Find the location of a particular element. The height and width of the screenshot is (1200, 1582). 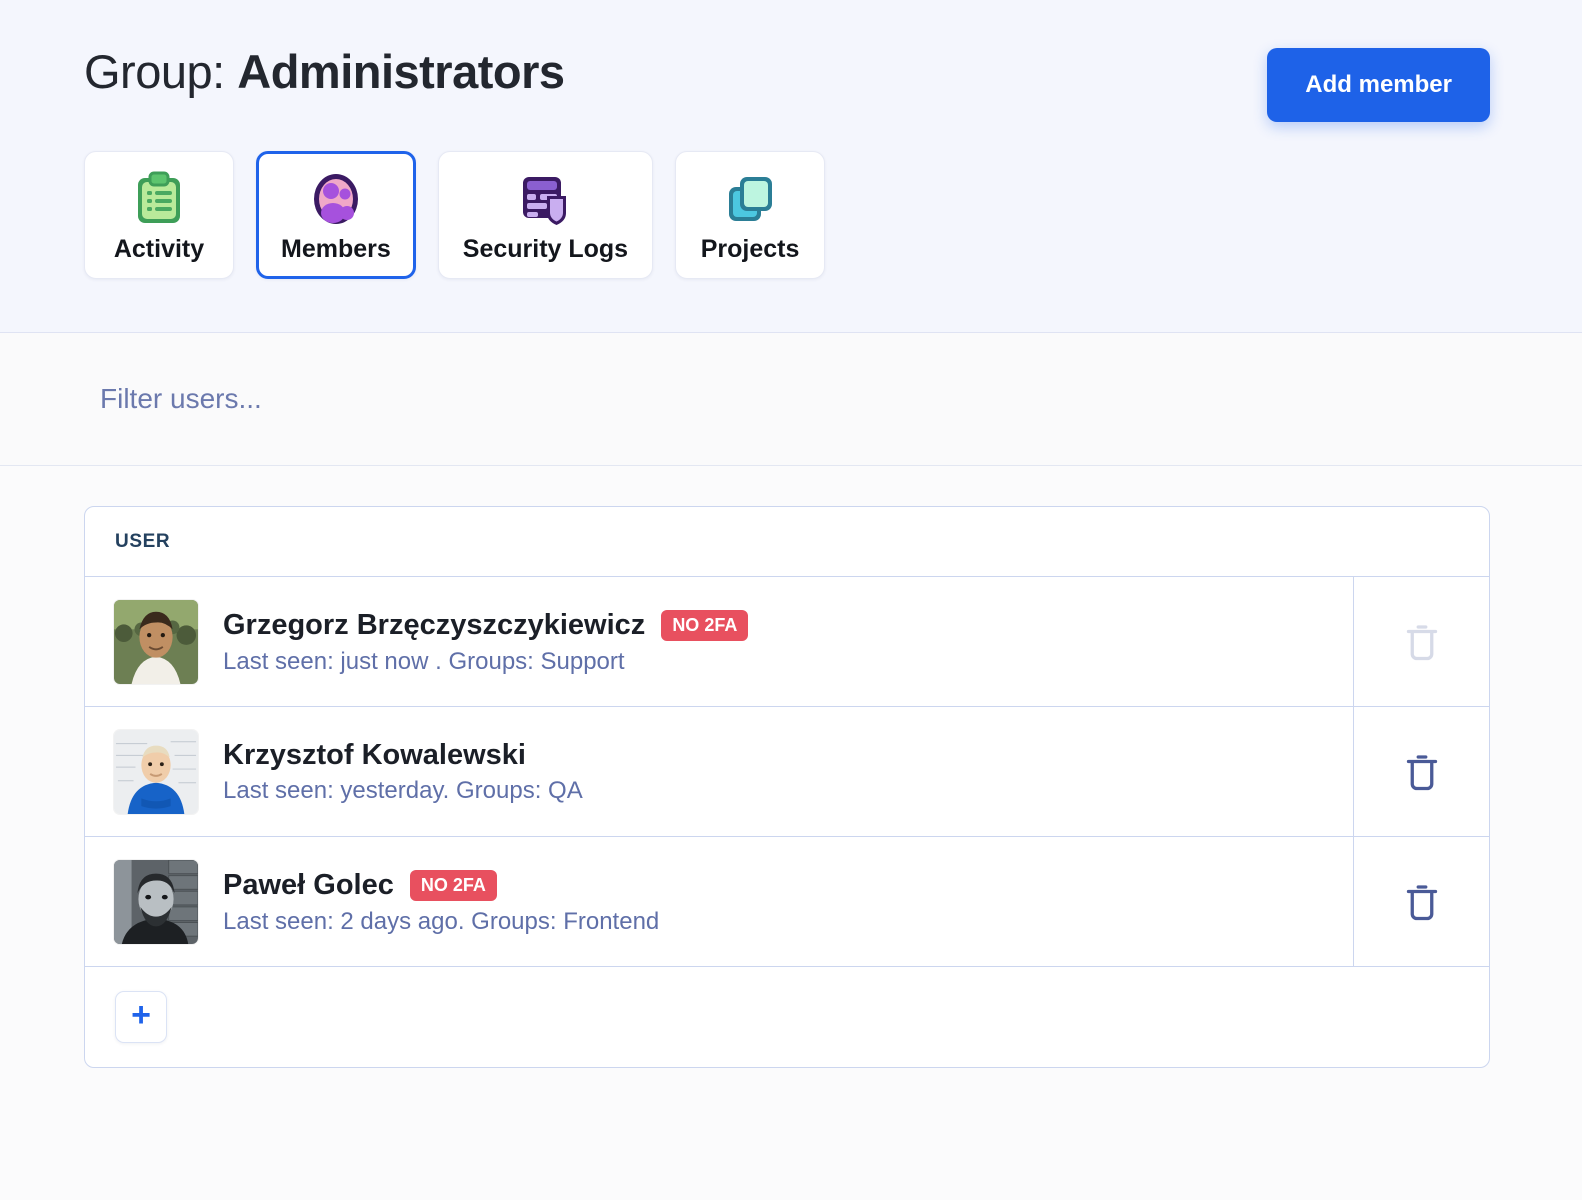

user-group-icon is located at coordinates (336, 199).